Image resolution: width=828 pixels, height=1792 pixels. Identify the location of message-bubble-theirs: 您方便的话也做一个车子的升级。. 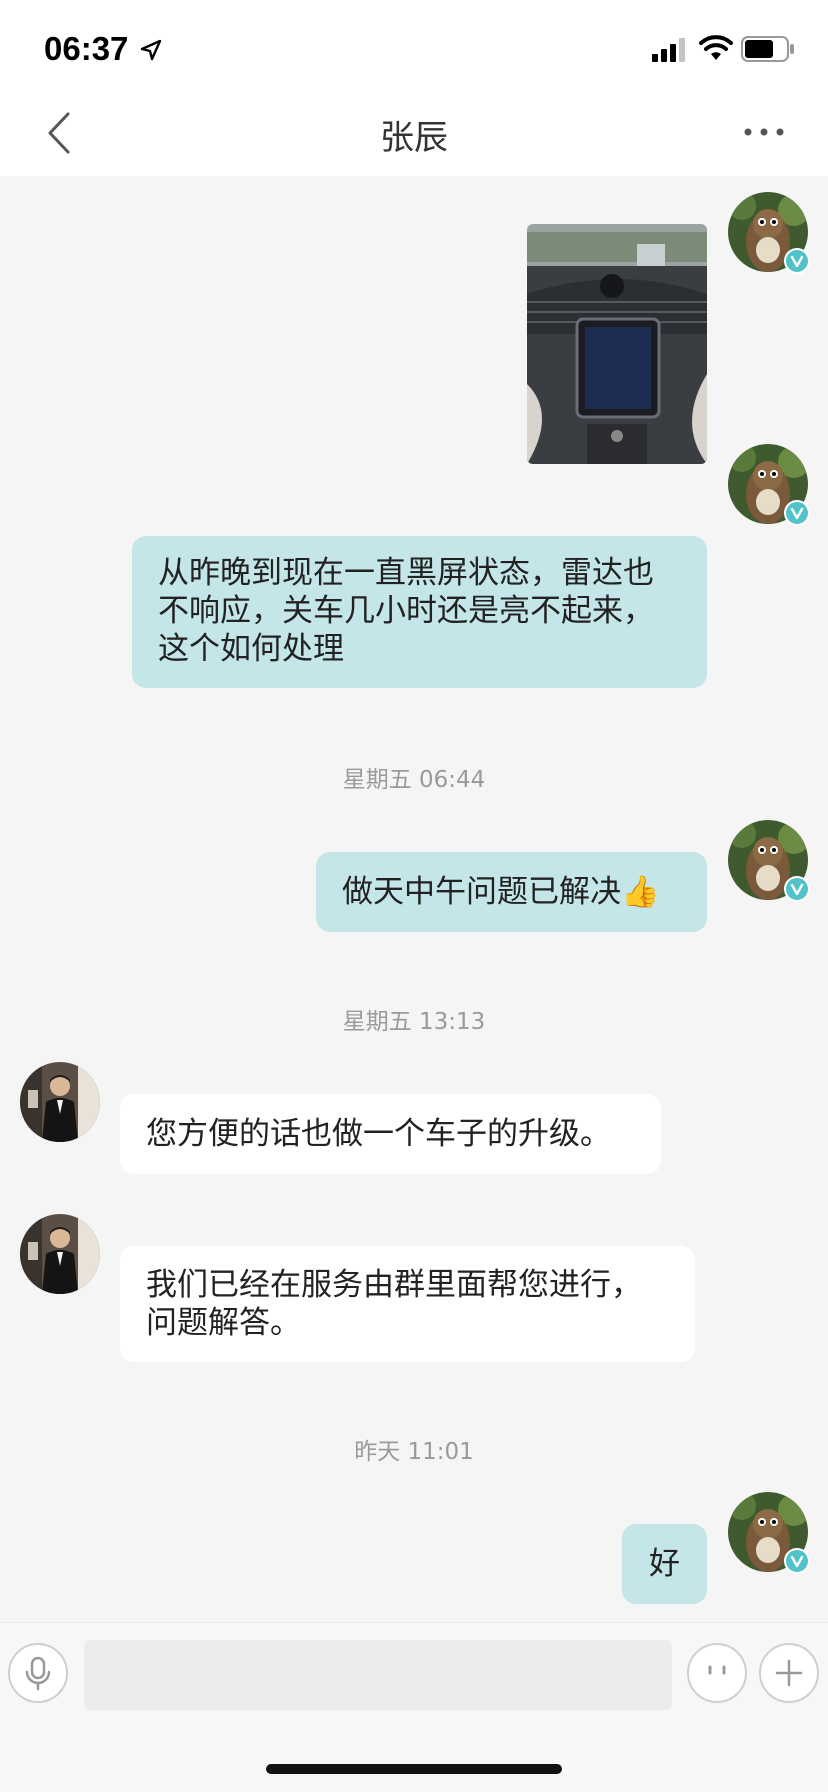
(390, 1134).